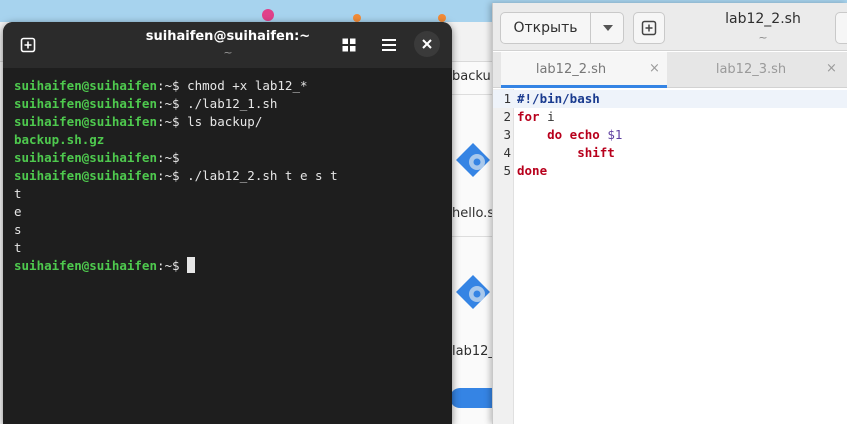 The image size is (847, 424). Describe the element at coordinates (229, 140) in the screenshot. I see `terminal-line: backup.sh.gz` at that location.